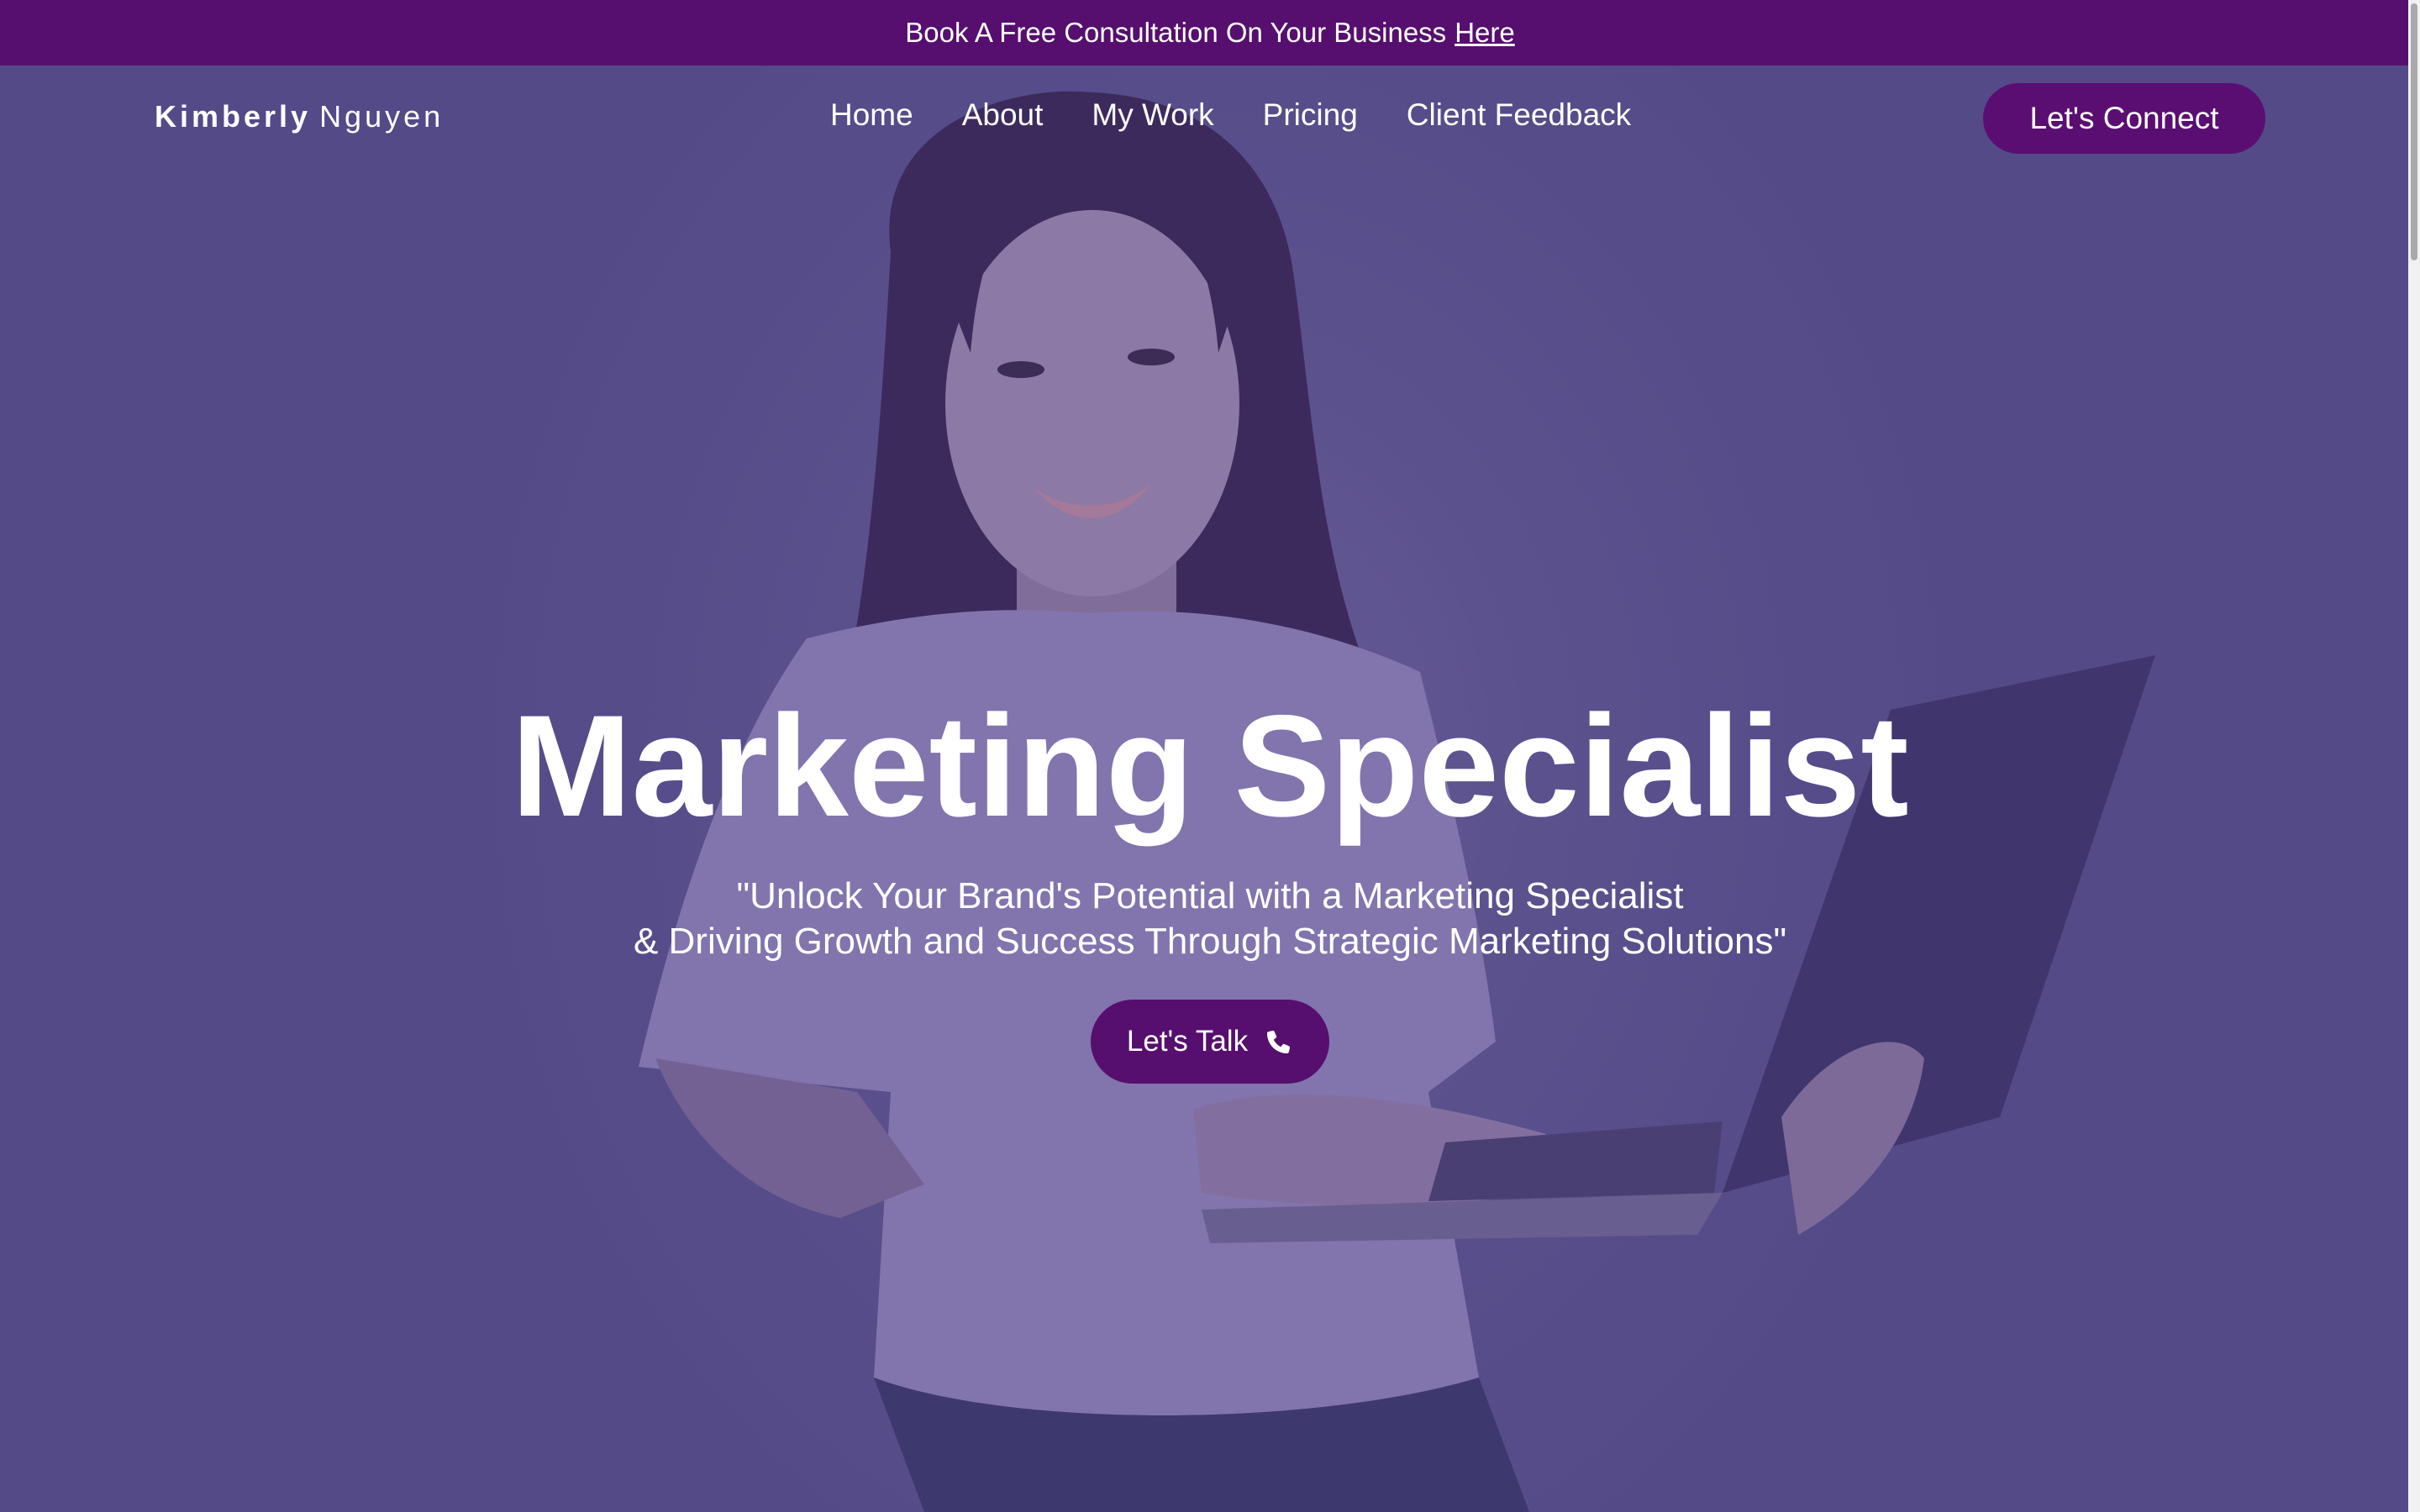 The height and width of the screenshot is (1512, 2420). I want to click on brand-last-name: Nguyen, so click(382, 116).